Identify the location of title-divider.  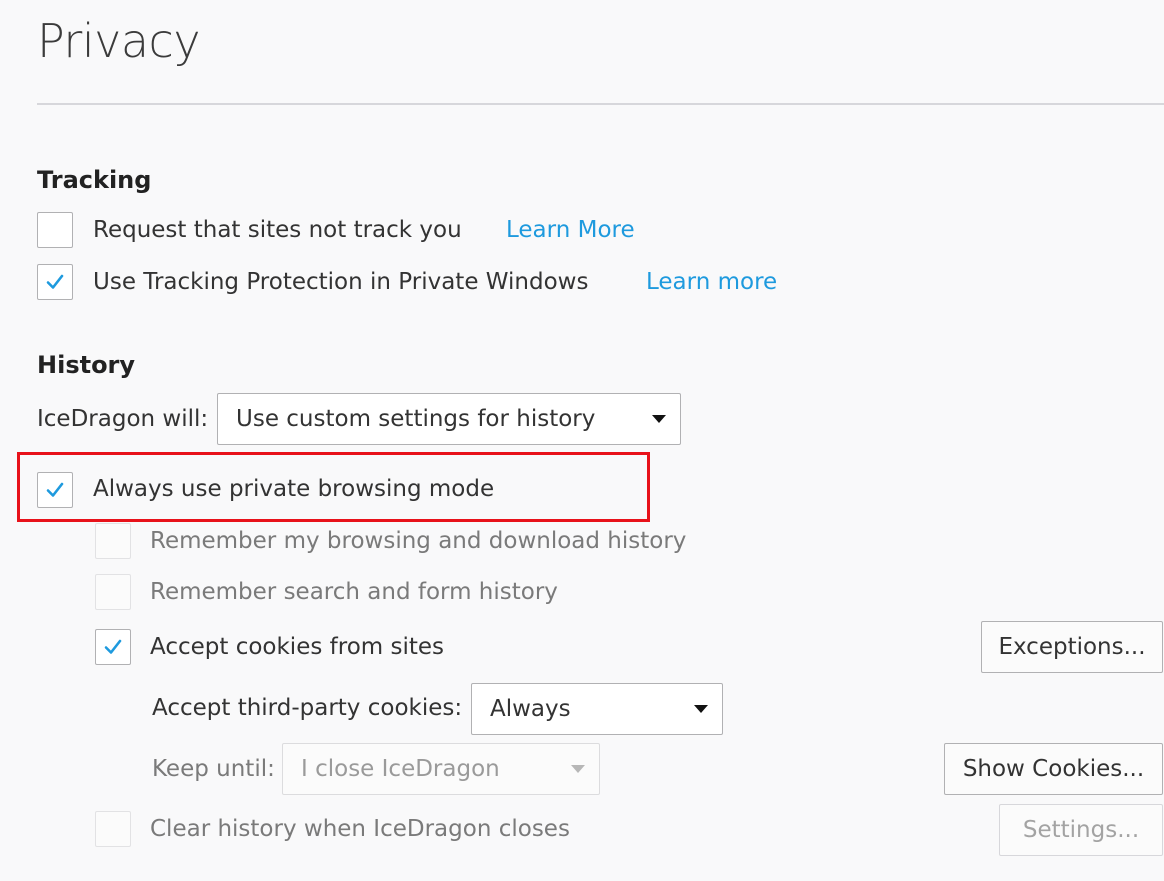
(600, 104).